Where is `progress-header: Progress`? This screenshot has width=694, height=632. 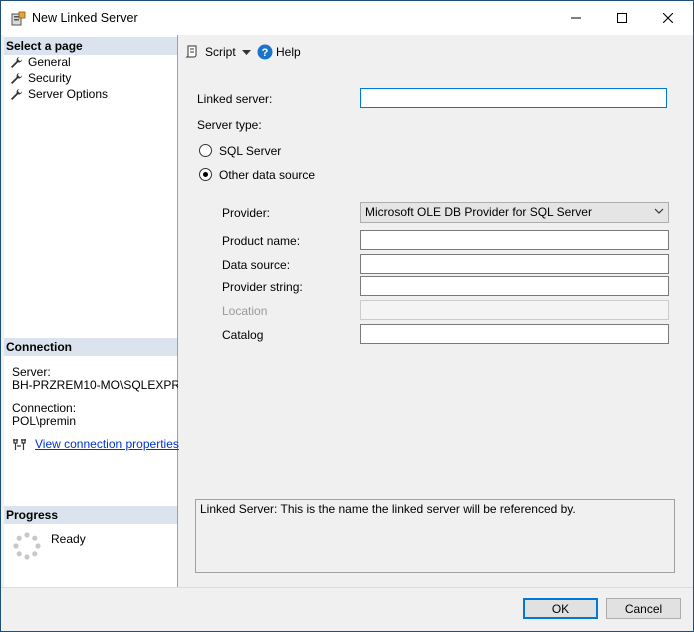
progress-header: Progress is located at coordinates (90, 515).